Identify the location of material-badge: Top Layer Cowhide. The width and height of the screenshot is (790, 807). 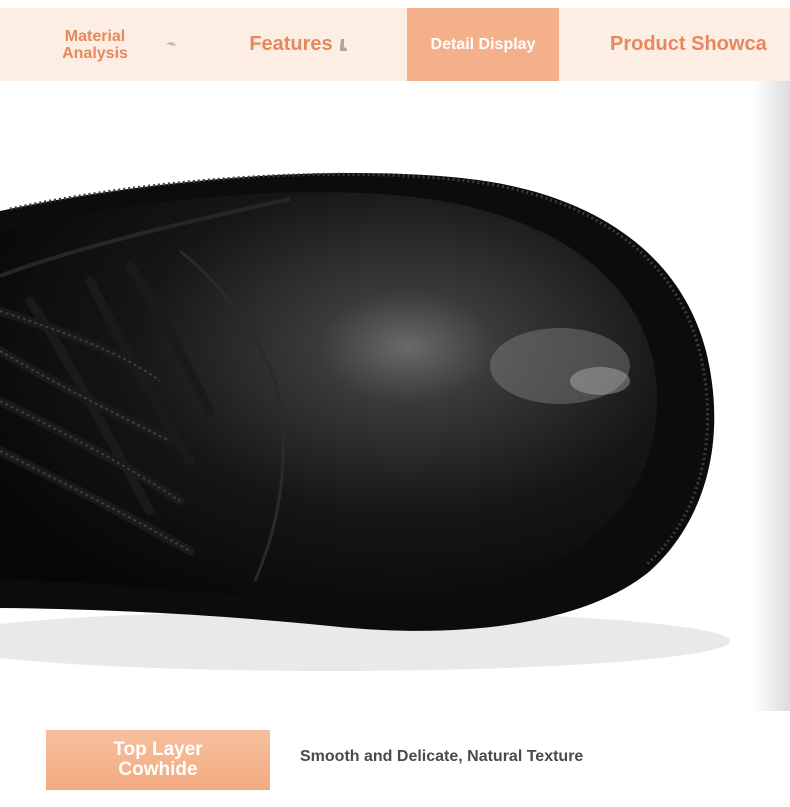
(158, 760).